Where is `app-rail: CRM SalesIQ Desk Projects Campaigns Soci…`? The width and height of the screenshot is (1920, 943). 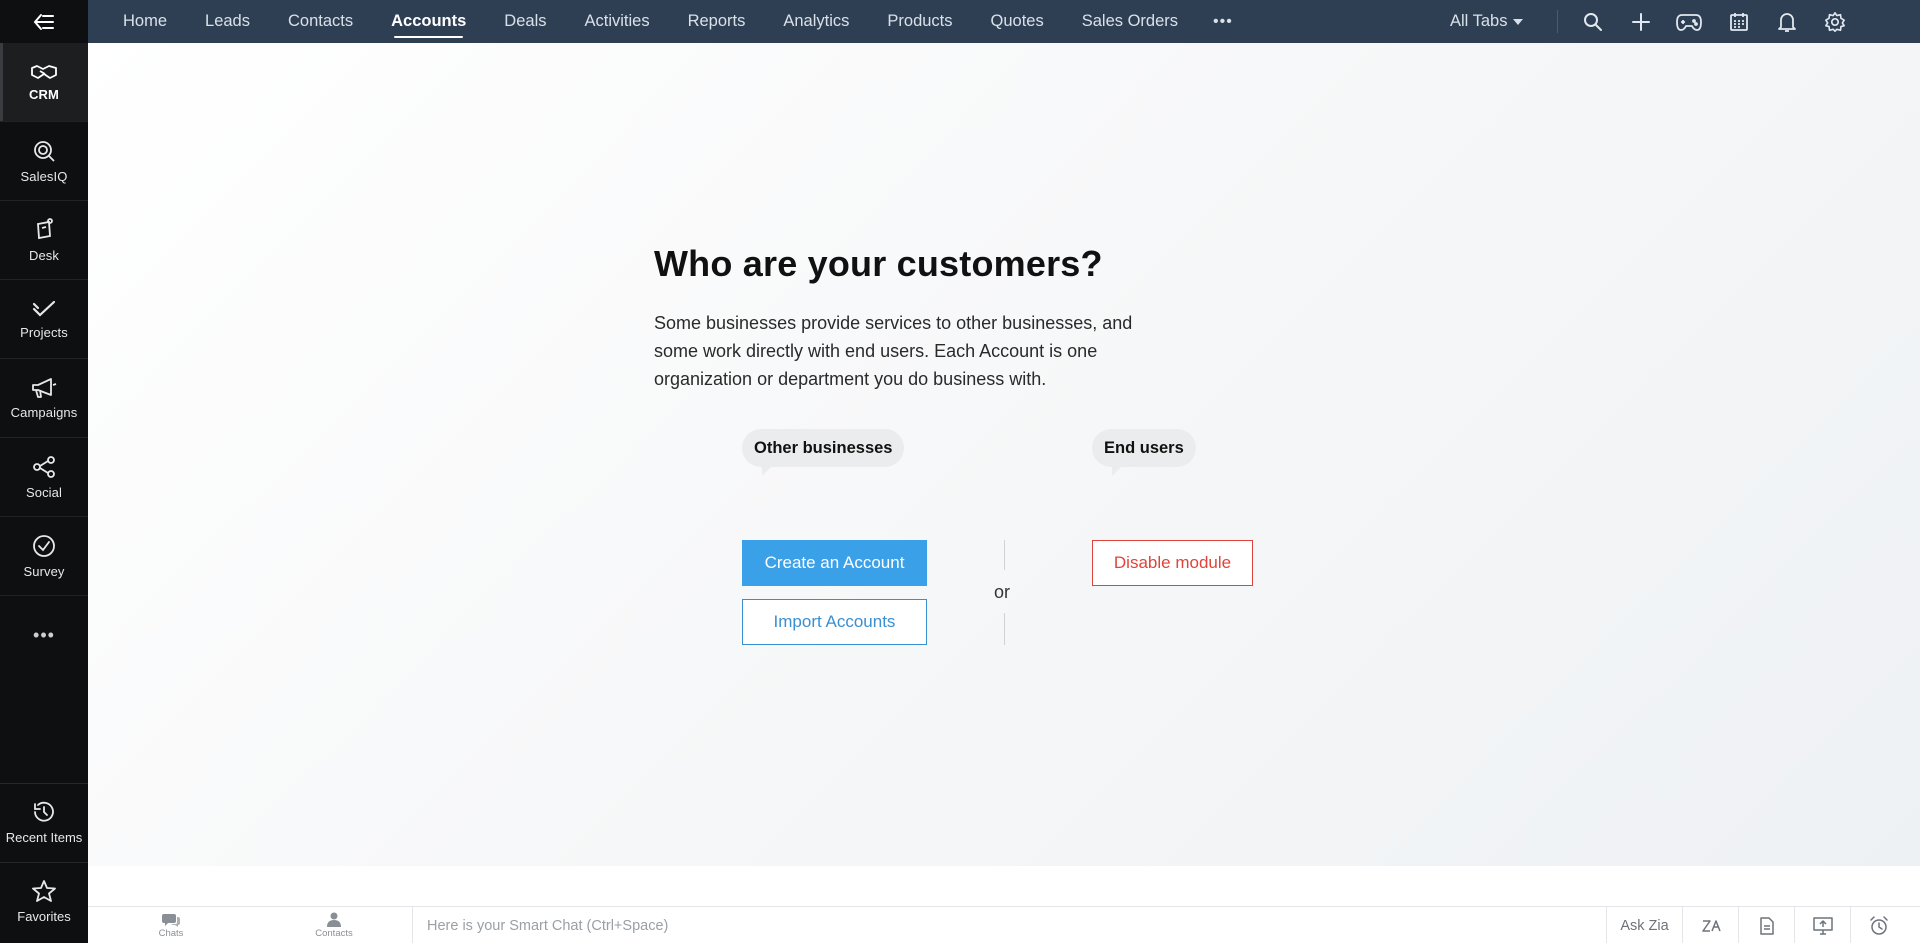 app-rail: CRM SalesIQ Desk Projects Campaigns Soci… is located at coordinates (44, 471).